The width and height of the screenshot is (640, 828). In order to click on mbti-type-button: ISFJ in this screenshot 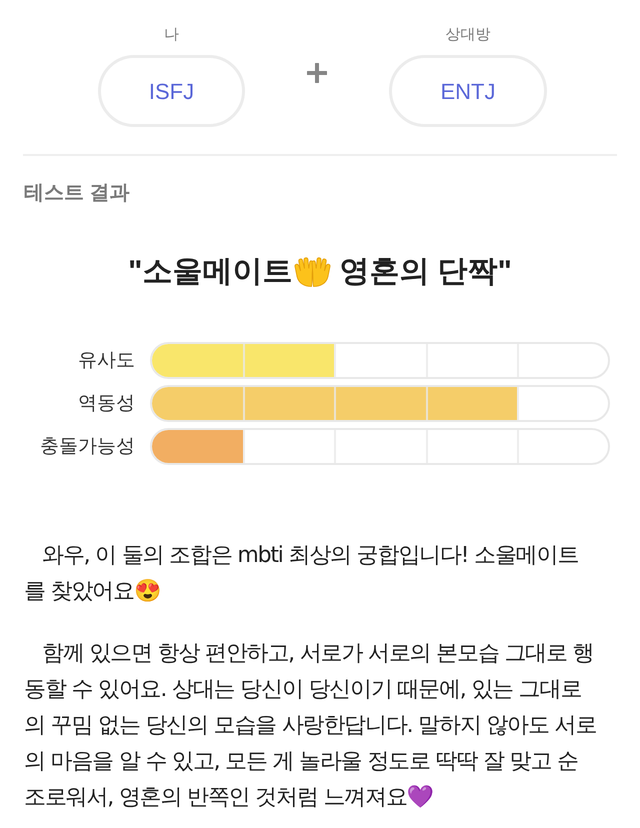, I will do `click(171, 91)`.